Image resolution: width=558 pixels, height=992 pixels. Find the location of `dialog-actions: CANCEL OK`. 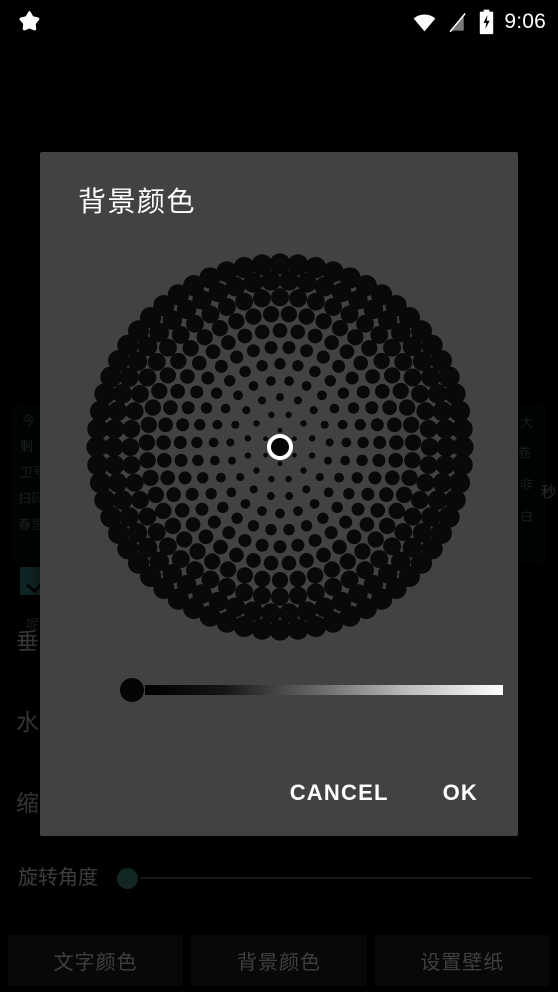

dialog-actions: CANCEL OK is located at coordinates (279, 793).